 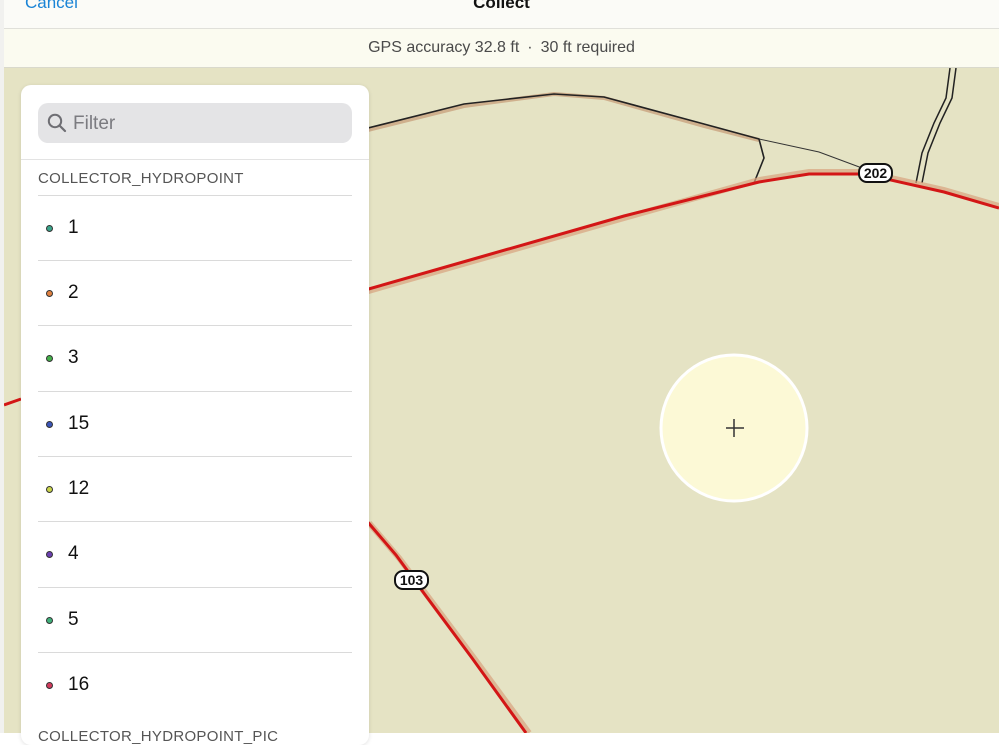 I want to click on road-connector, so click(x=810, y=153).